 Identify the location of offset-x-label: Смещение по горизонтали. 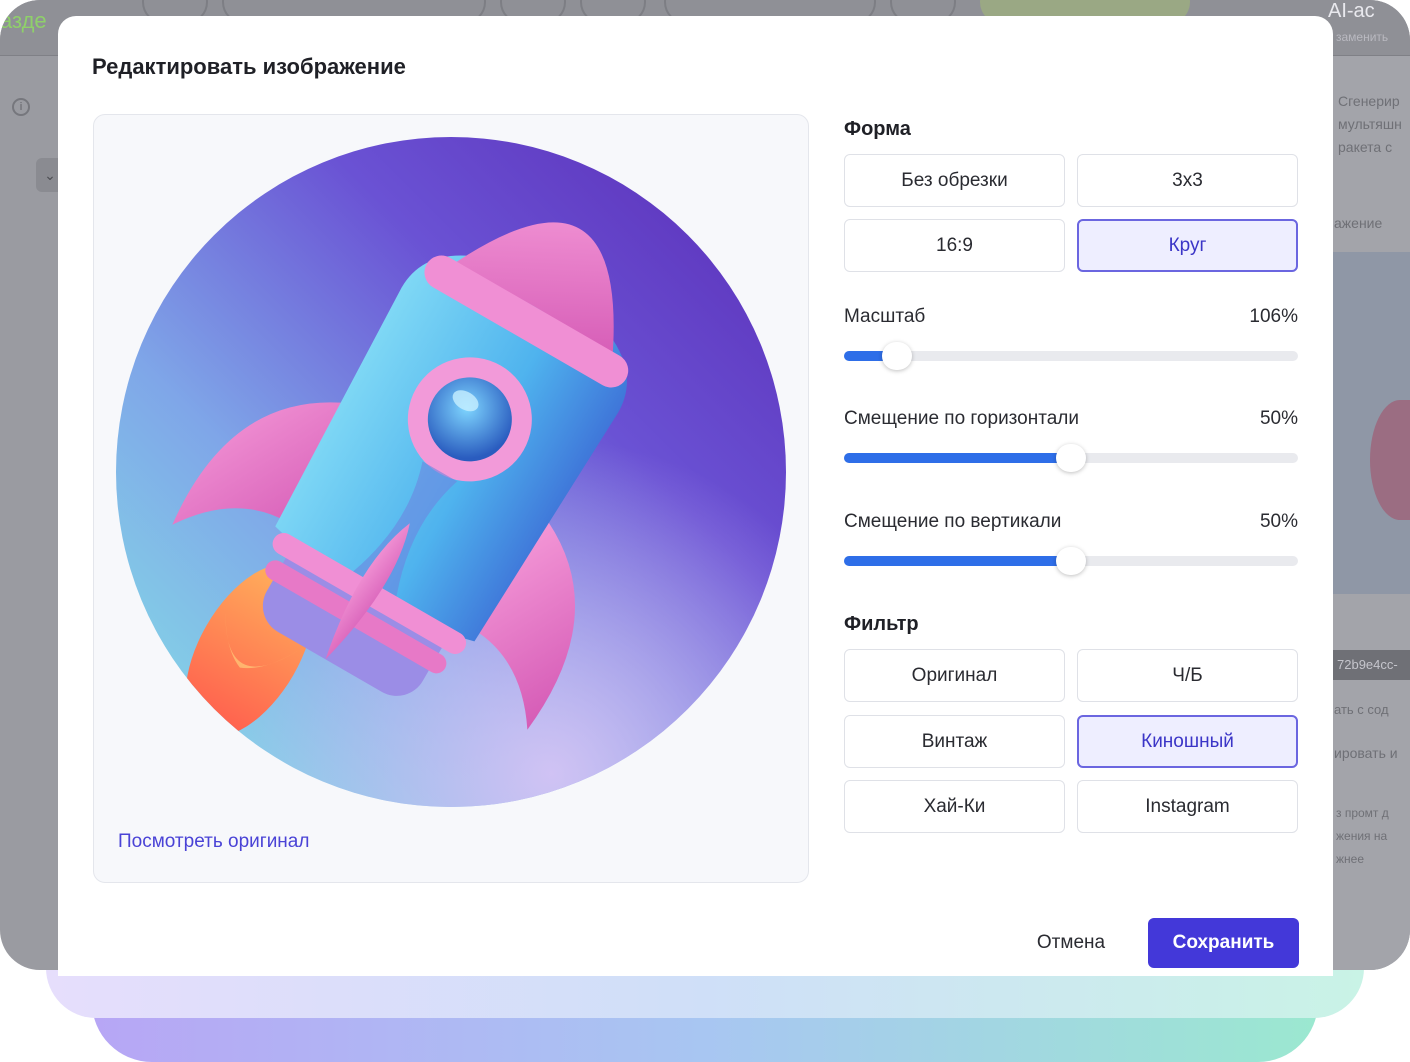
(961, 418).